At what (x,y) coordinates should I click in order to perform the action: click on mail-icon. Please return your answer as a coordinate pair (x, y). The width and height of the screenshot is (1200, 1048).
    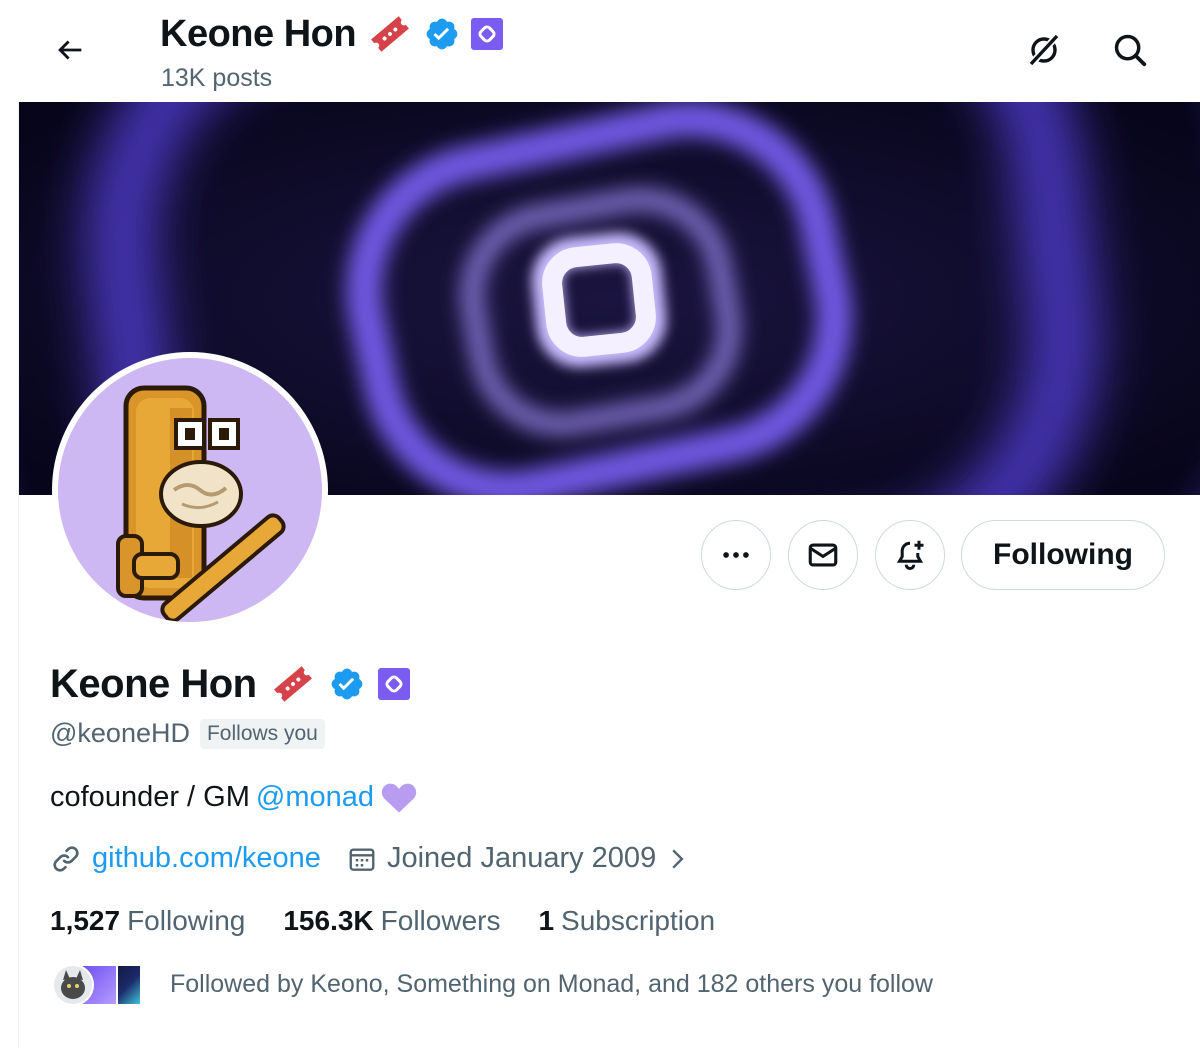
    Looking at the image, I should click on (823, 555).